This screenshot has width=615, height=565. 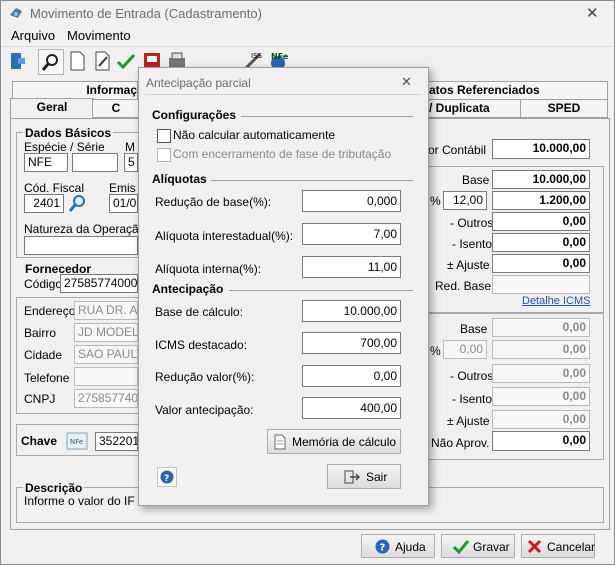 I want to click on descricao-text: Informe o valor do IF, so click(x=79, y=501).